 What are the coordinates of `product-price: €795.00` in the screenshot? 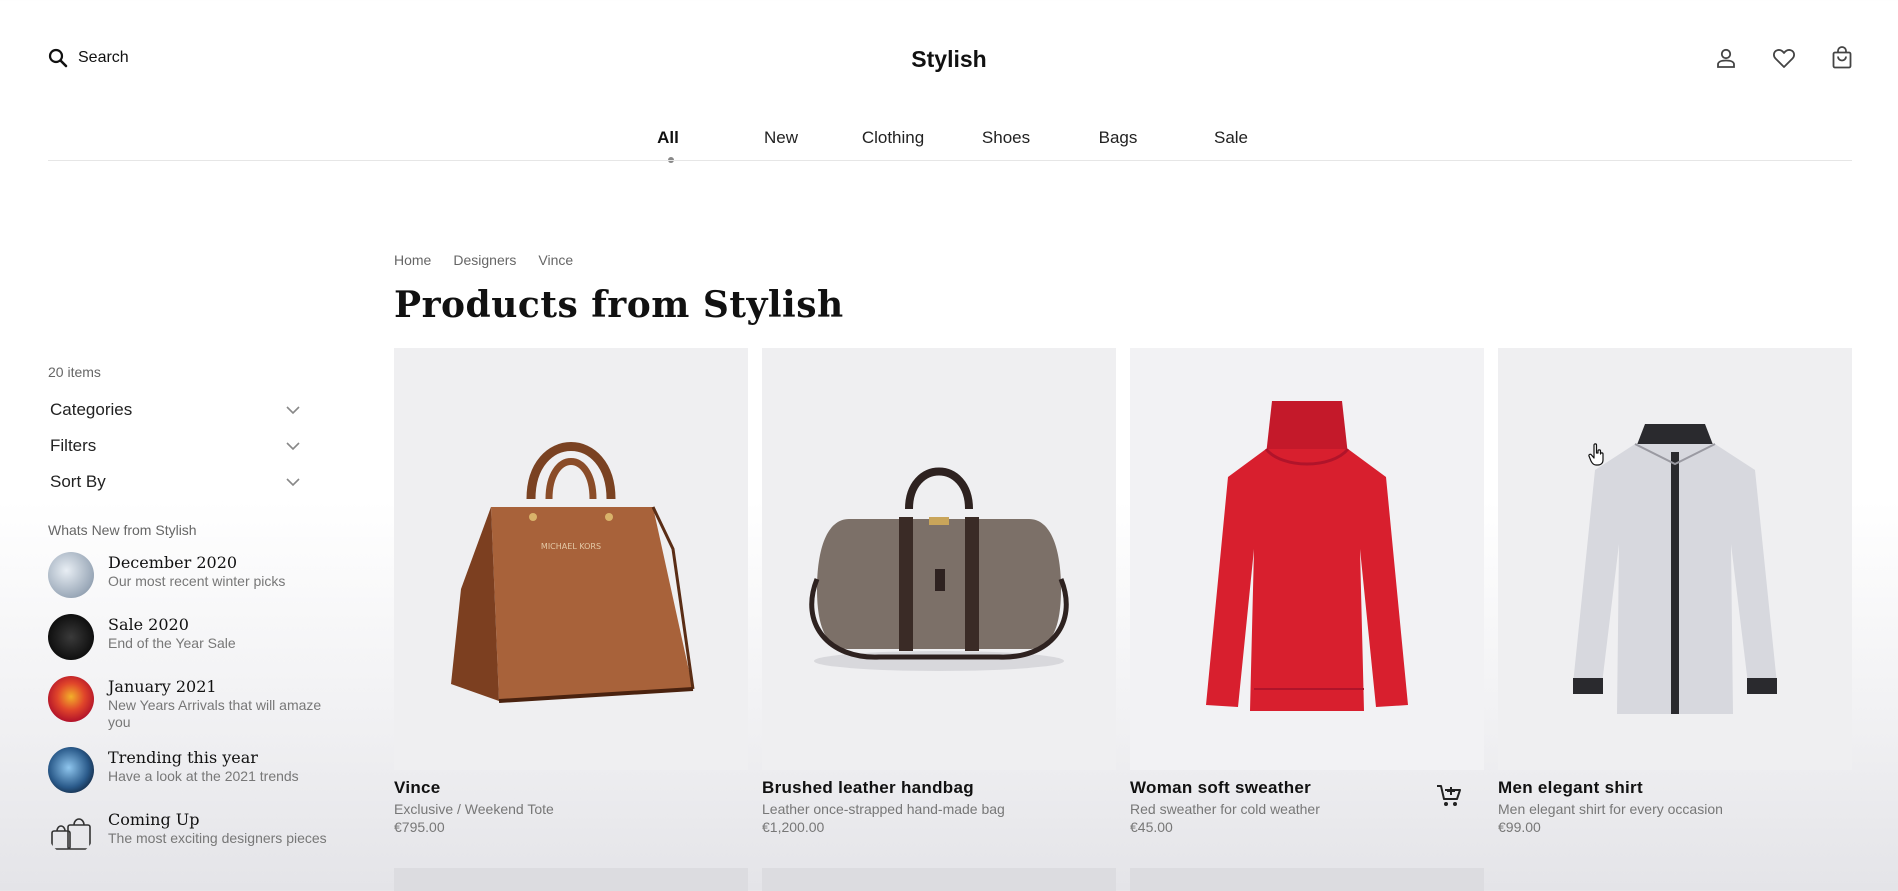 It's located at (419, 827).